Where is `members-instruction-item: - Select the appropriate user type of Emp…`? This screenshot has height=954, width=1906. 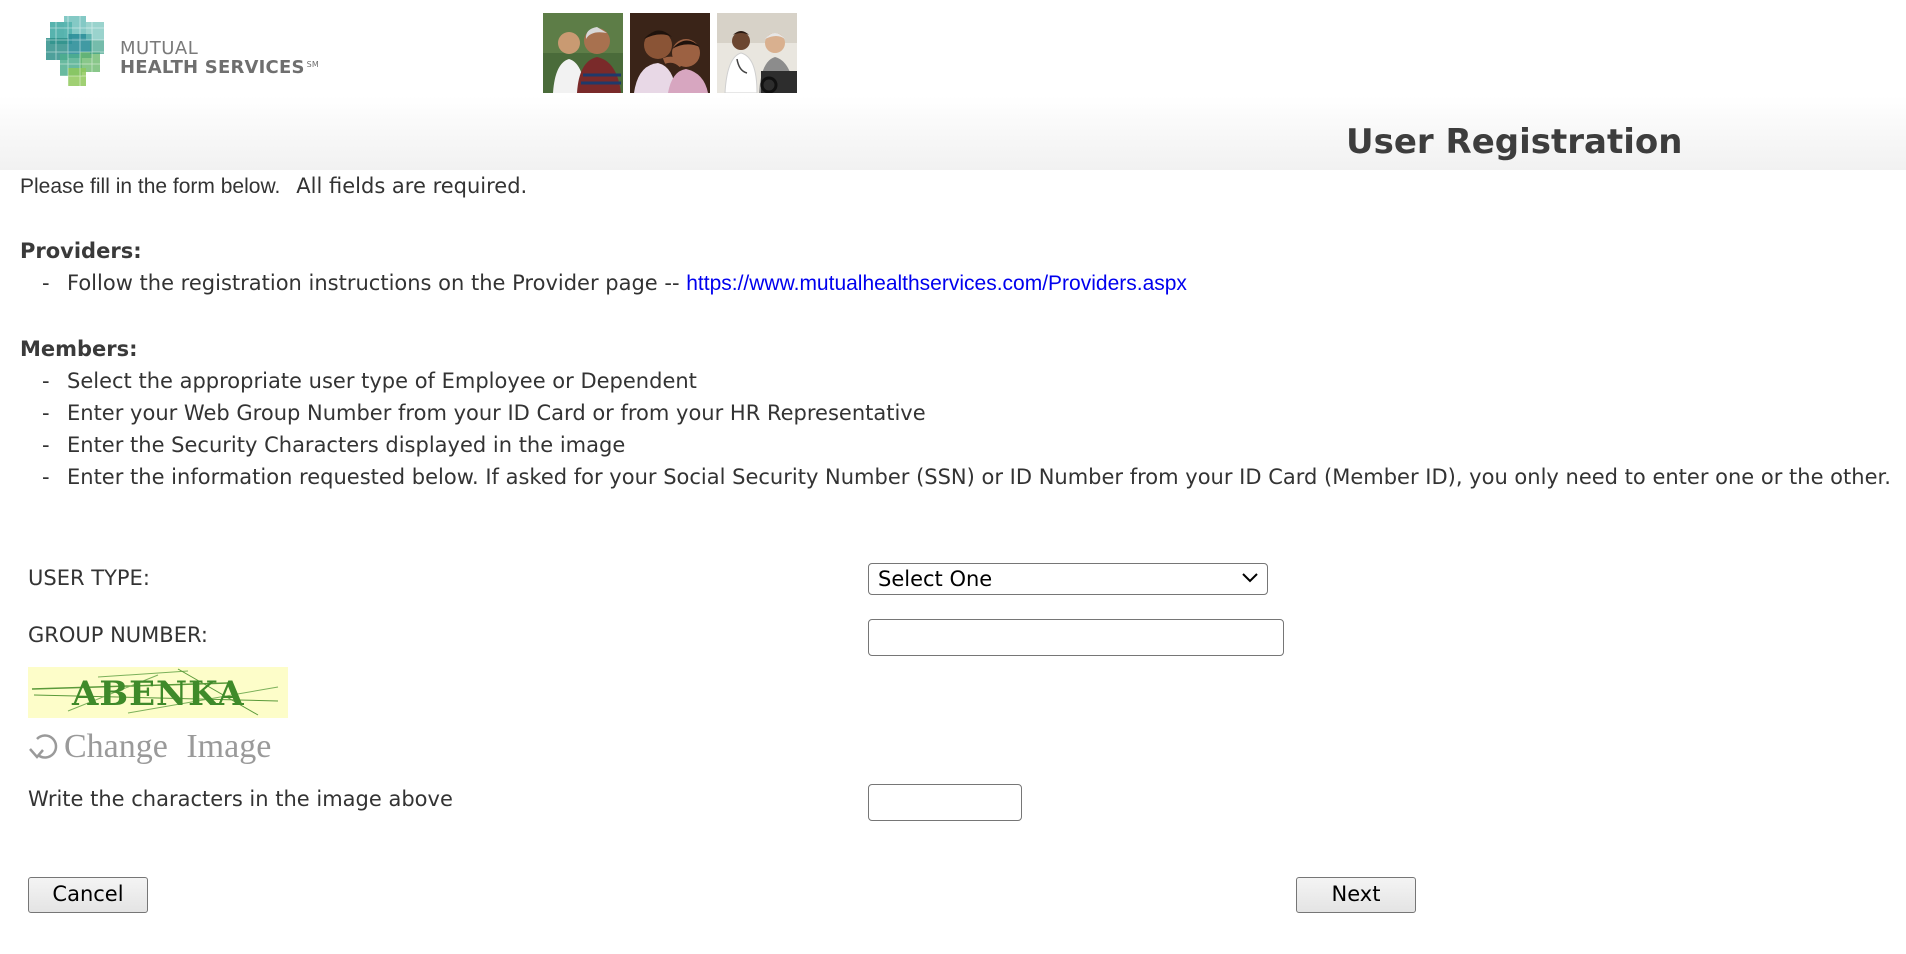 members-instruction-item: - Select the appropriate user type of Emp… is located at coordinates (358, 381).